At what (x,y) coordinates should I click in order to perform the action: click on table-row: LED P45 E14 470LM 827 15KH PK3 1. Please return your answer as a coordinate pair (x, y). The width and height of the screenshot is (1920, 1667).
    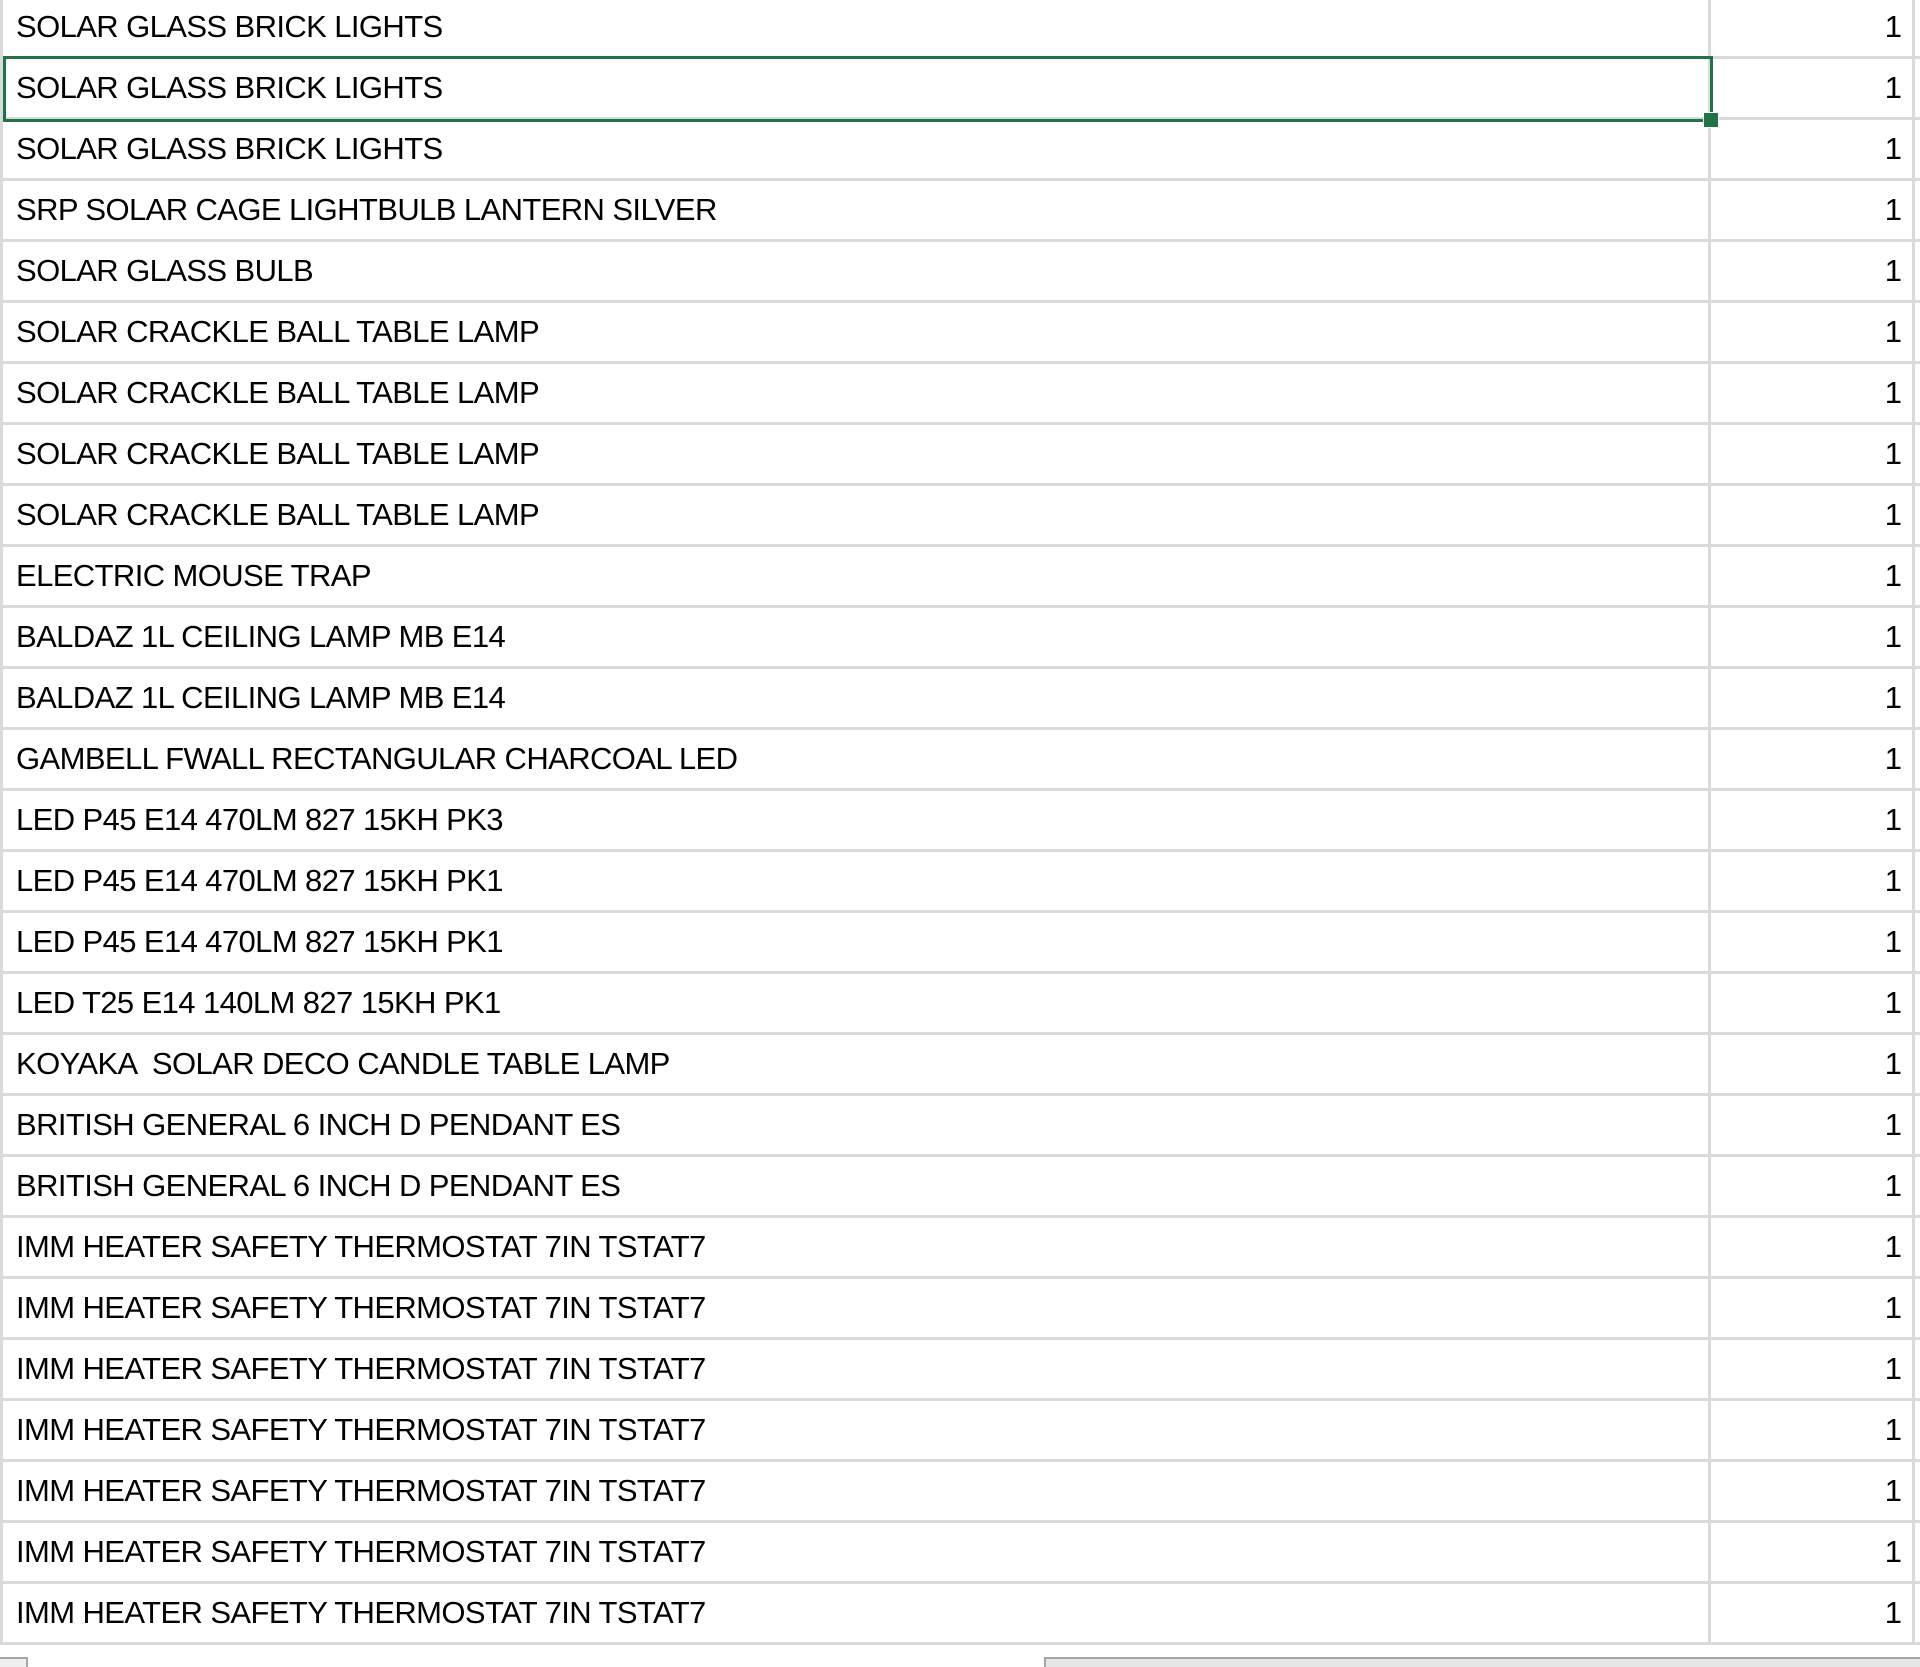
    Looking at the image, I should click on (960, 821).